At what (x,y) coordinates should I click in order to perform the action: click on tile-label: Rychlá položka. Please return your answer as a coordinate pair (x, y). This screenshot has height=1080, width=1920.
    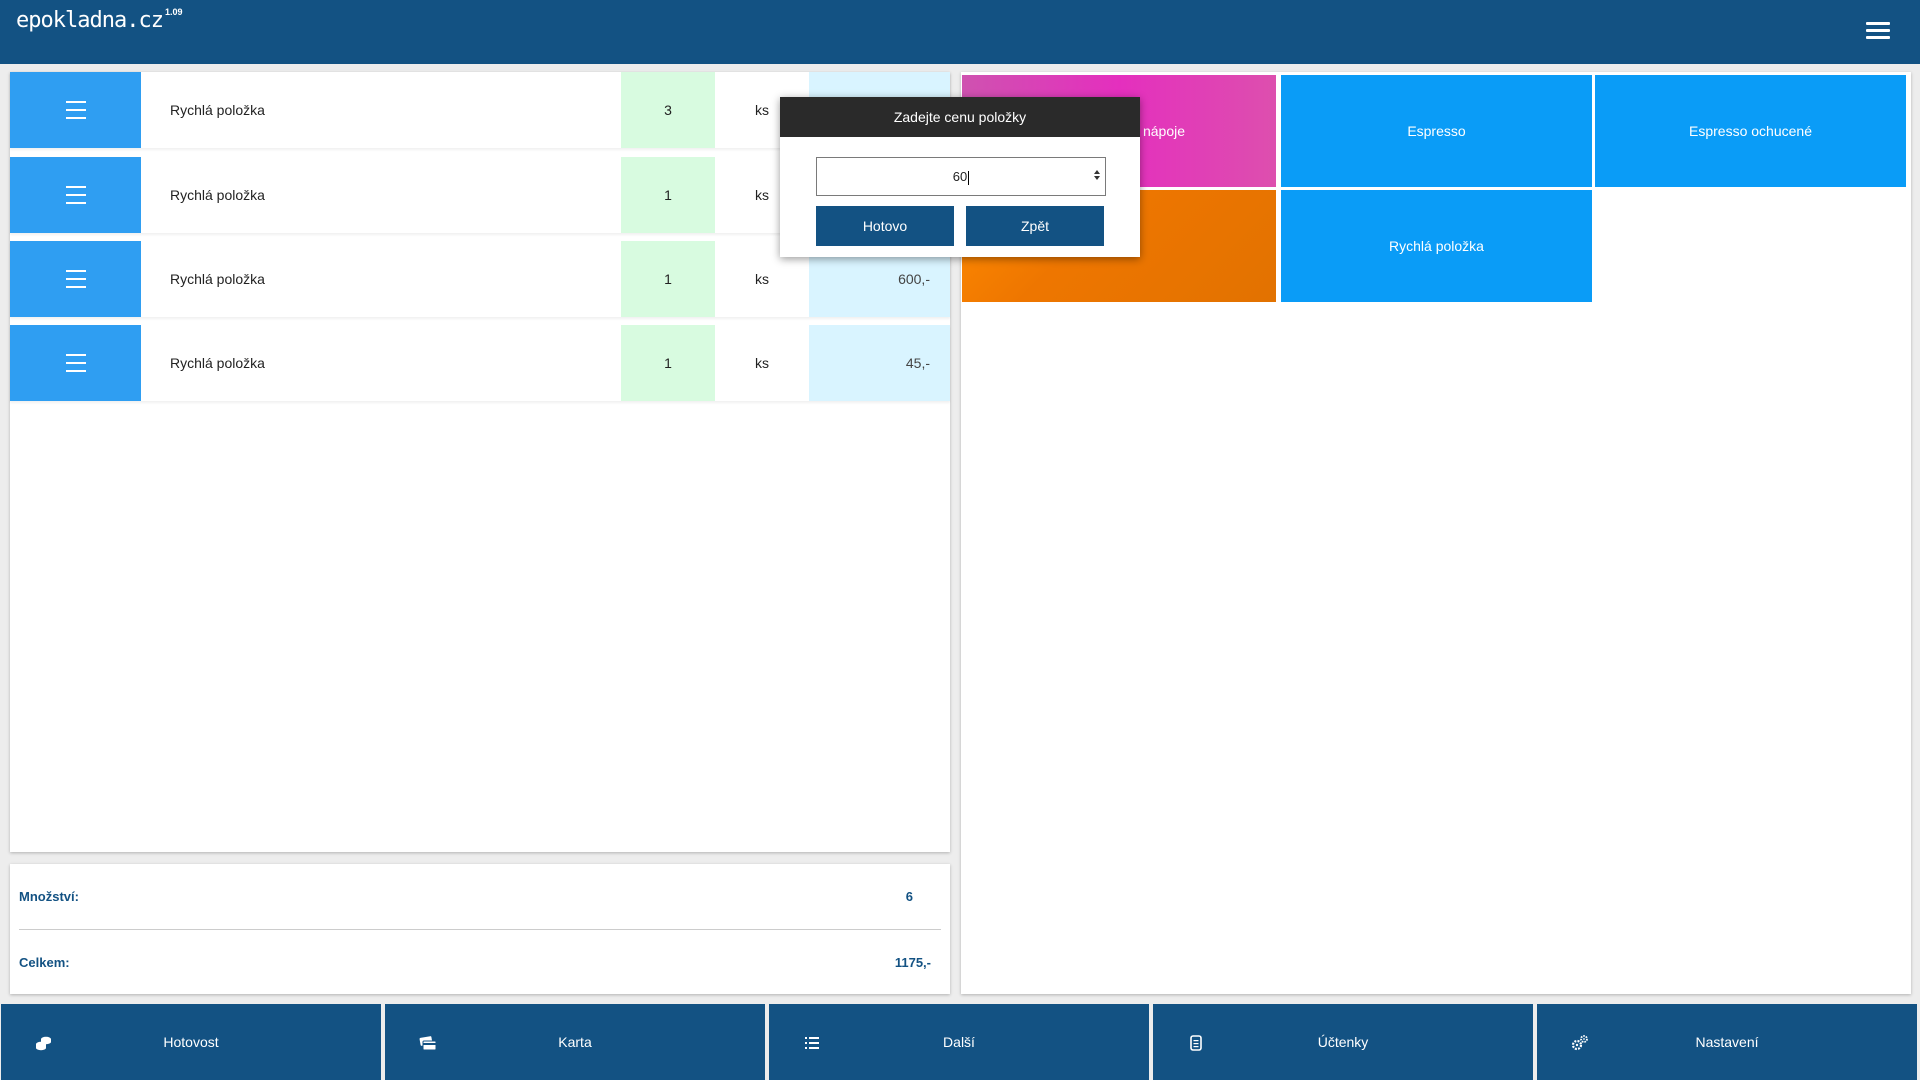
    Looking at the image, I should click on (1436, 246).